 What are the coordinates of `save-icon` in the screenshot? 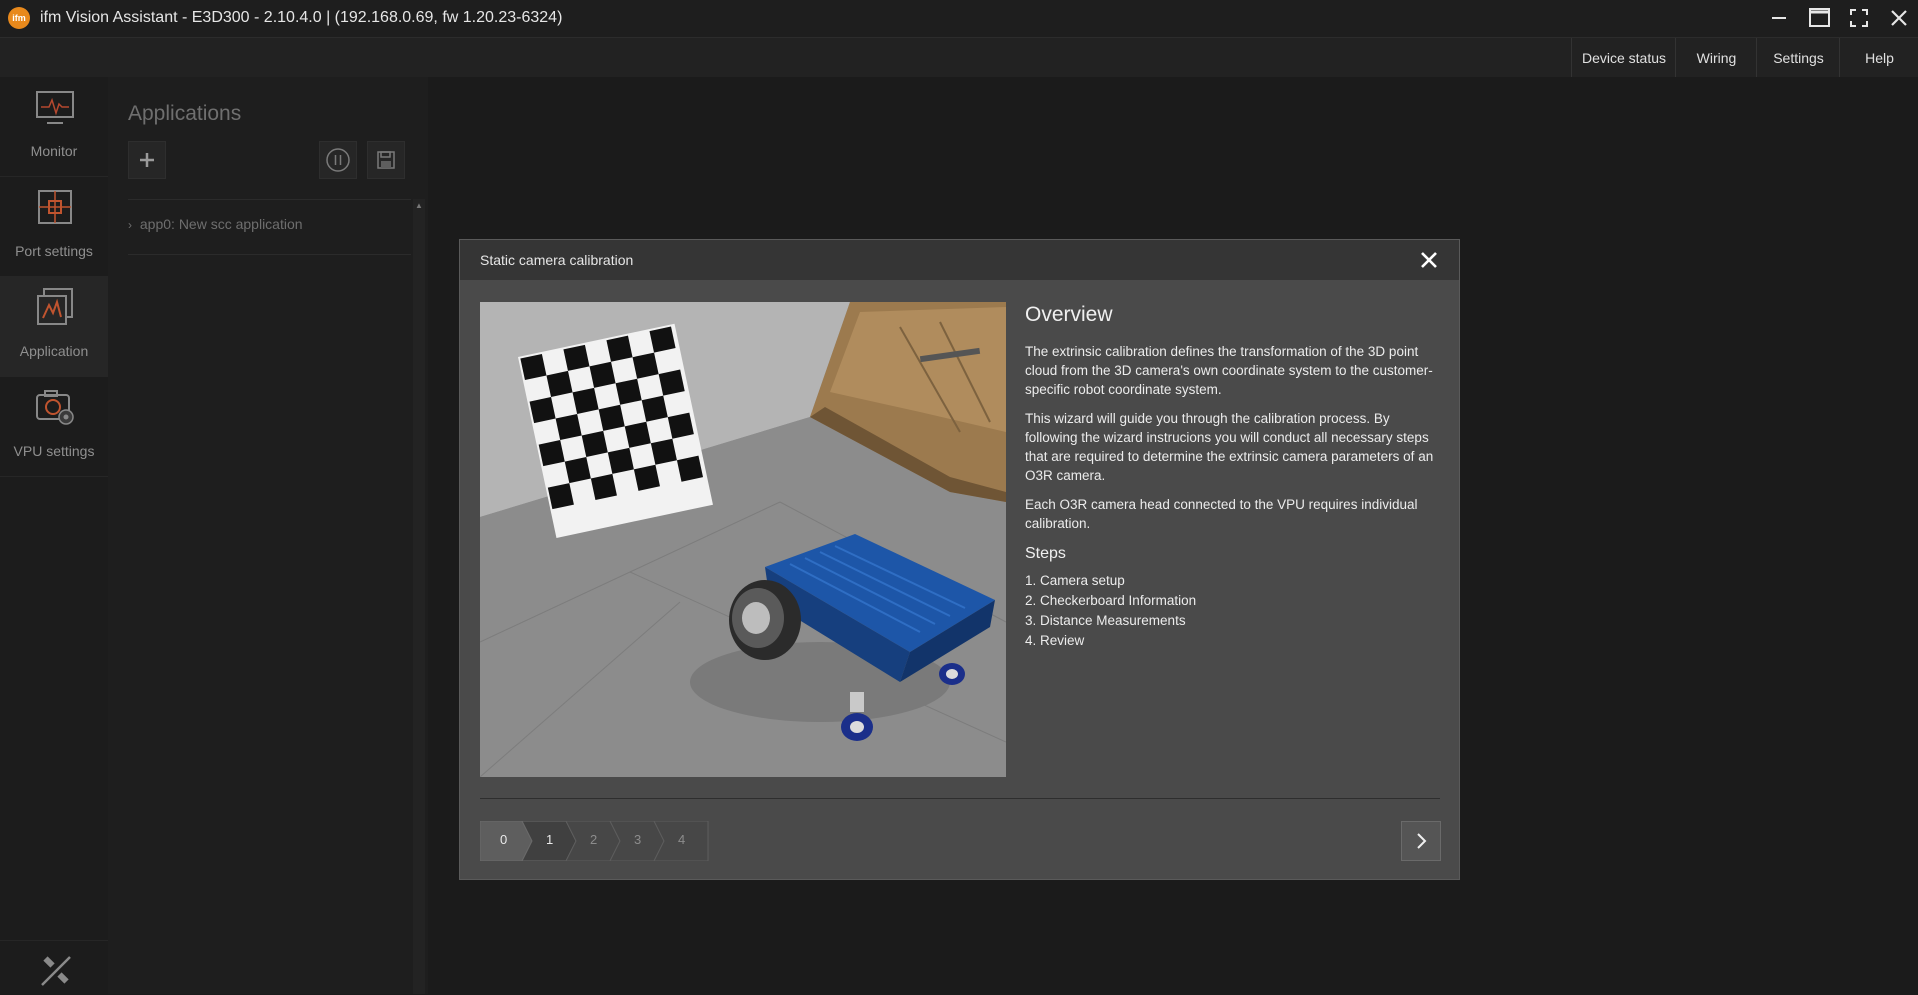 It's located at (386, 160).